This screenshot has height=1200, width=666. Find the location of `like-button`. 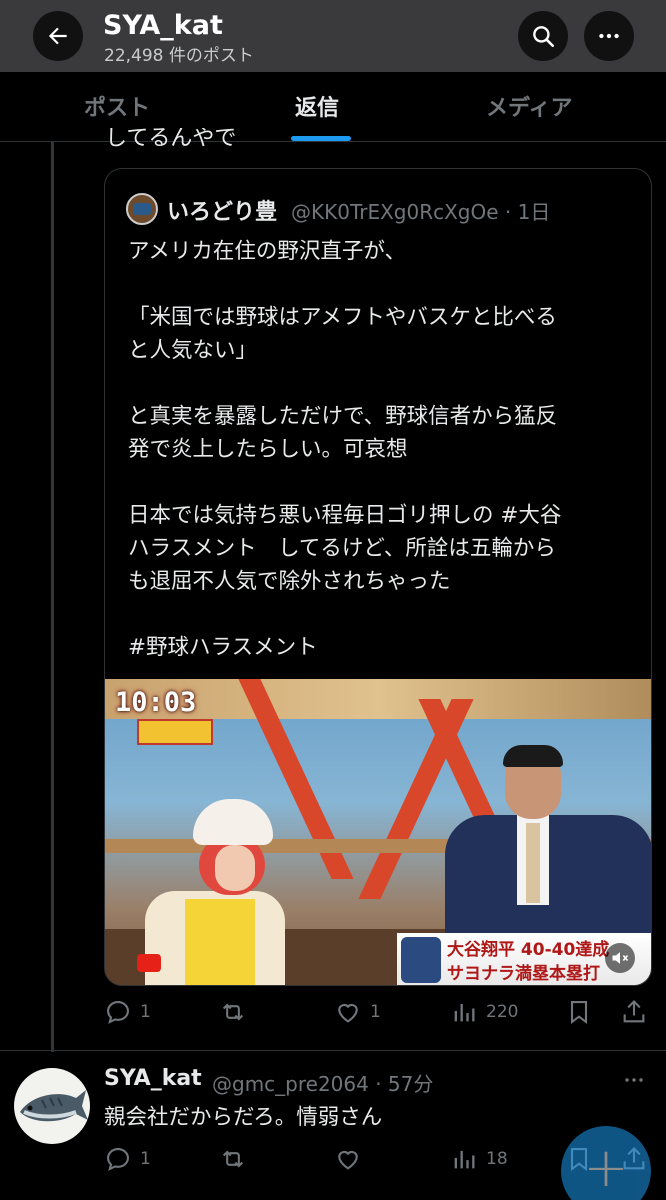

like-button is located at coordinates (348, 1159).